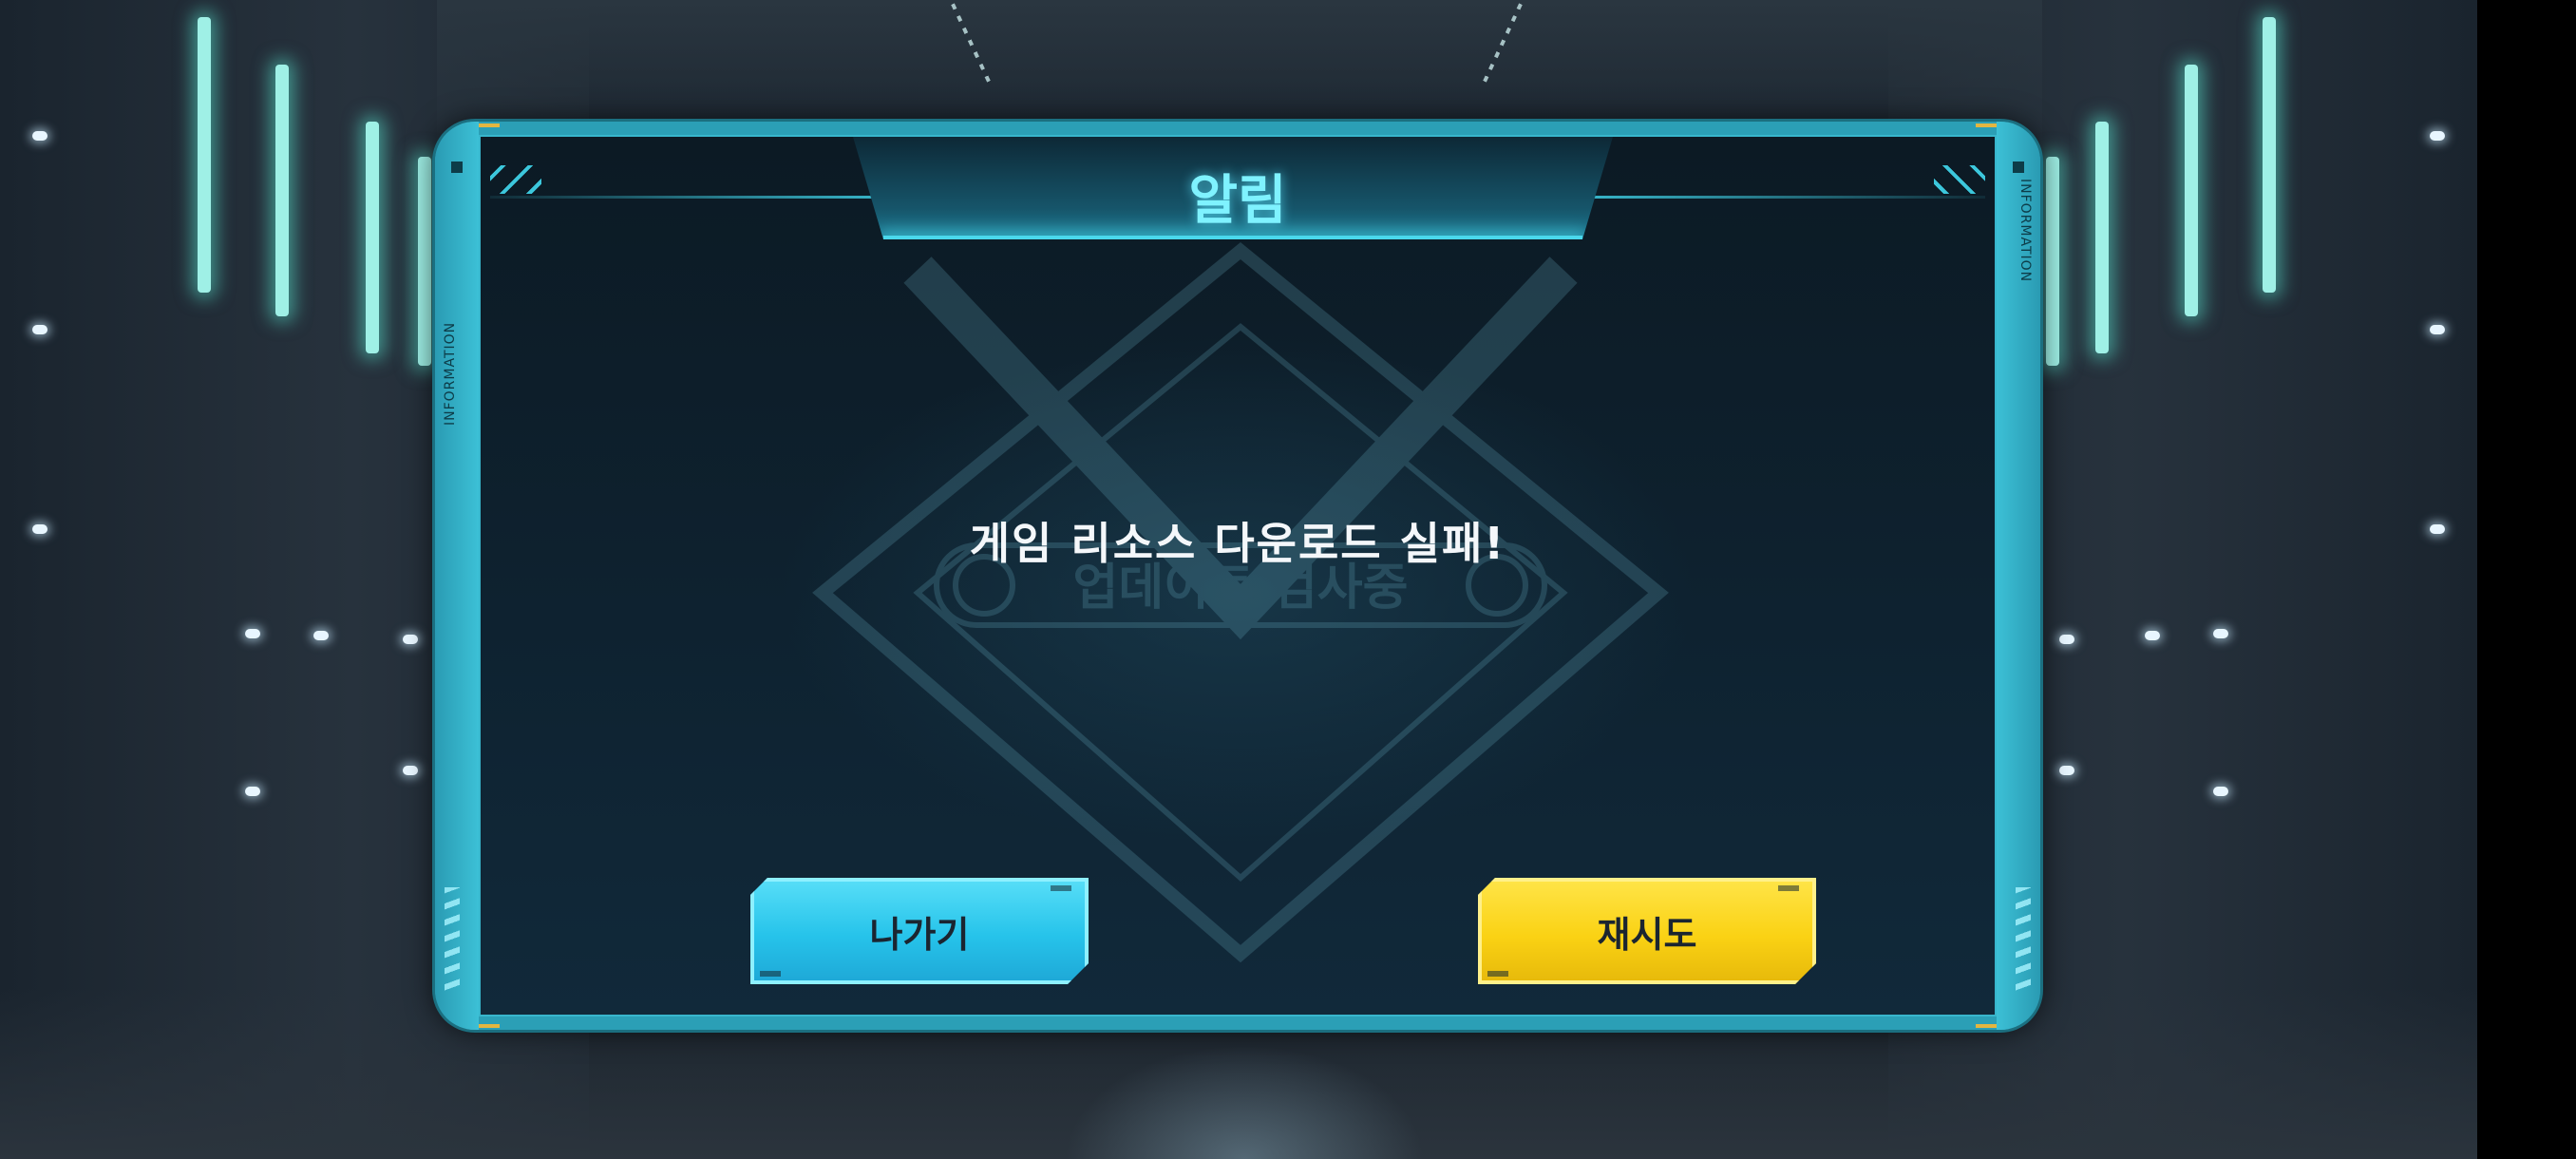 This screenshot has height=1159, width=2576. I want to click on floor-light, so click(1244, 1102).